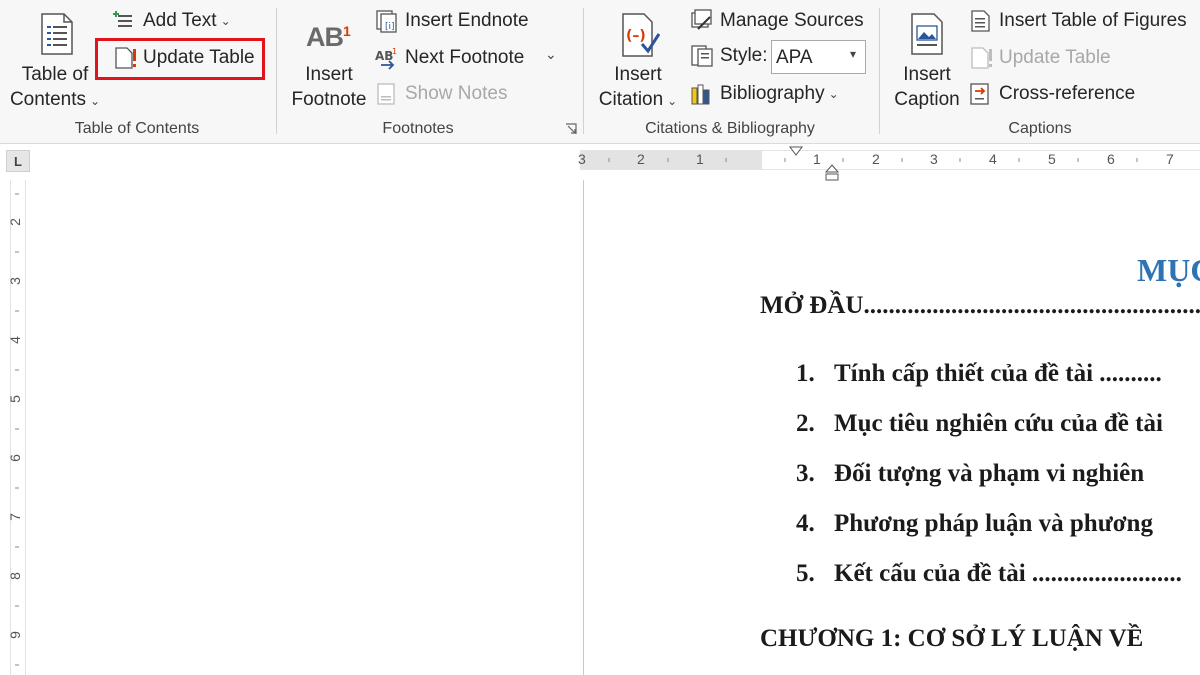  I want to click on group-label-footnotes: Footnotes, so click(418, 128).